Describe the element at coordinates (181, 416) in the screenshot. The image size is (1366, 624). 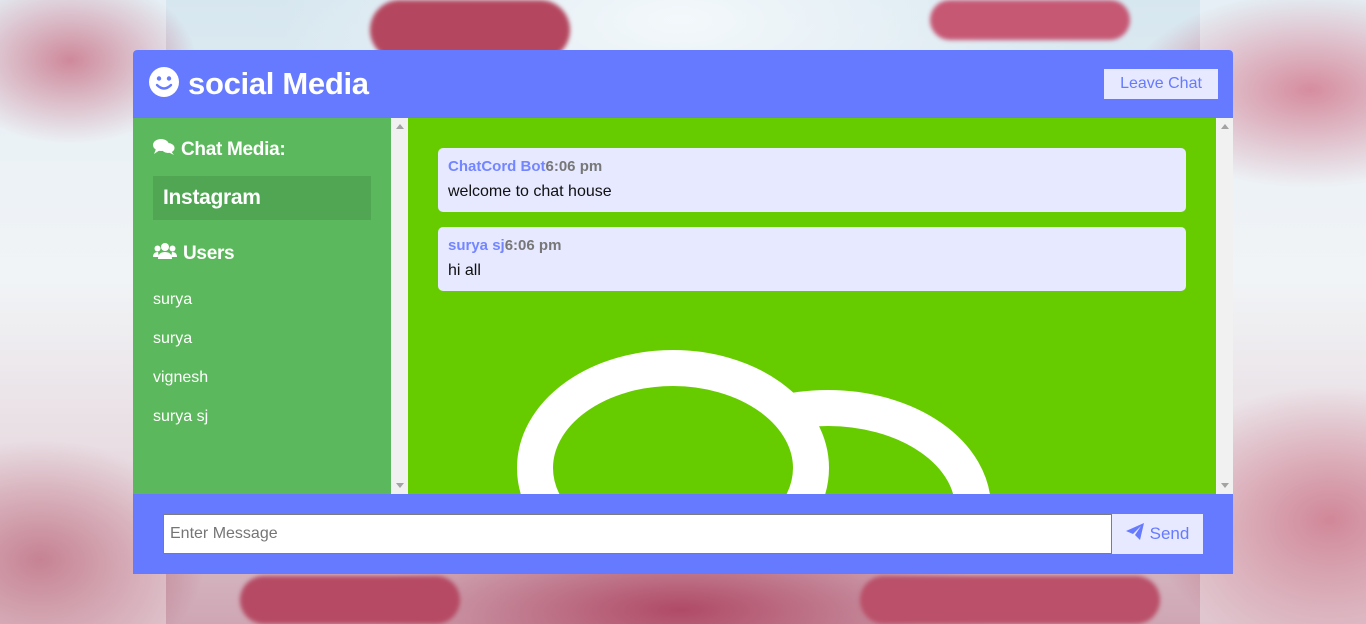
I see `user-item: surya sj` at that location.